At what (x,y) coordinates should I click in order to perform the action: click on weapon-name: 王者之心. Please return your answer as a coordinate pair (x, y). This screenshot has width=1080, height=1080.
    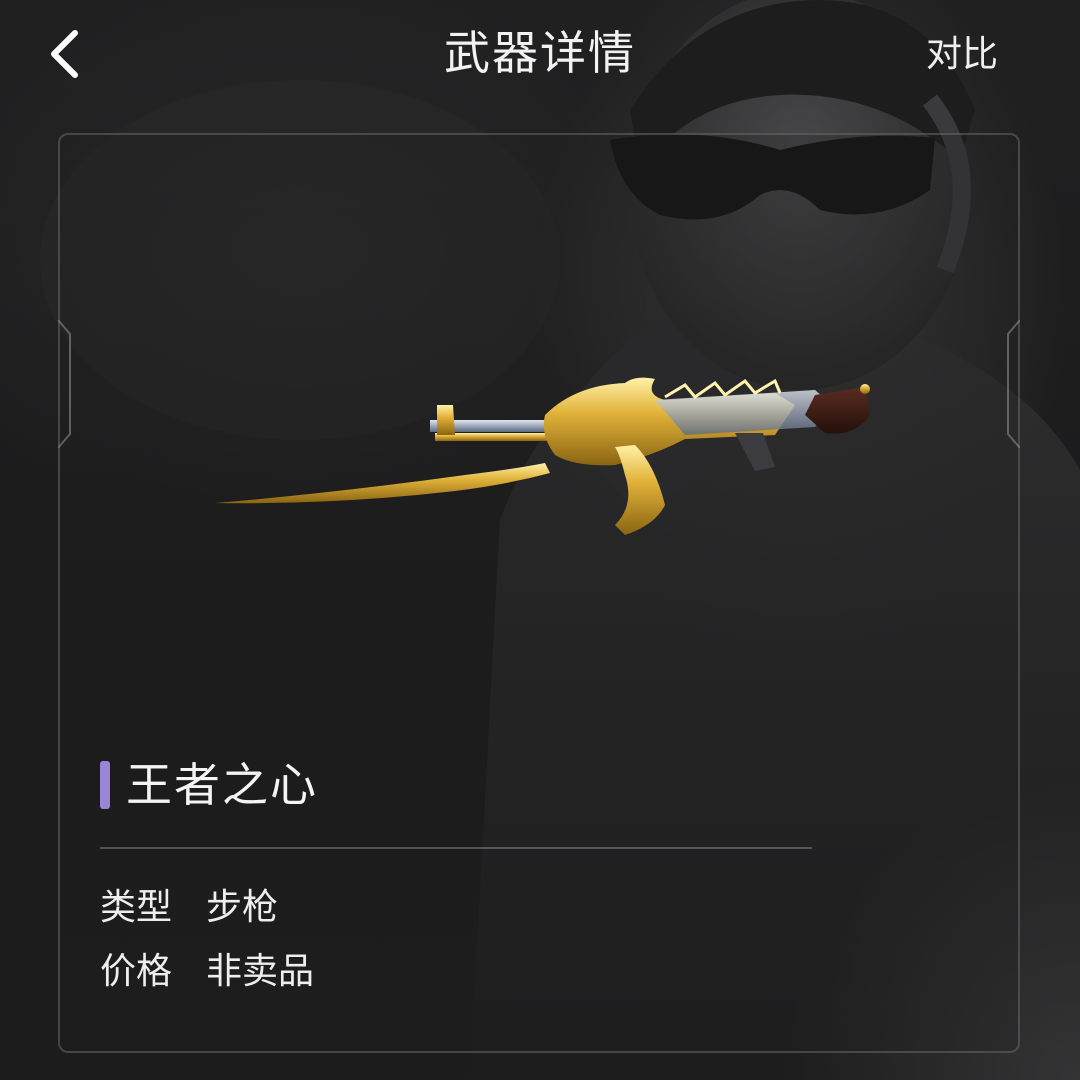
    Looking at the image, I should click on (222, 785).